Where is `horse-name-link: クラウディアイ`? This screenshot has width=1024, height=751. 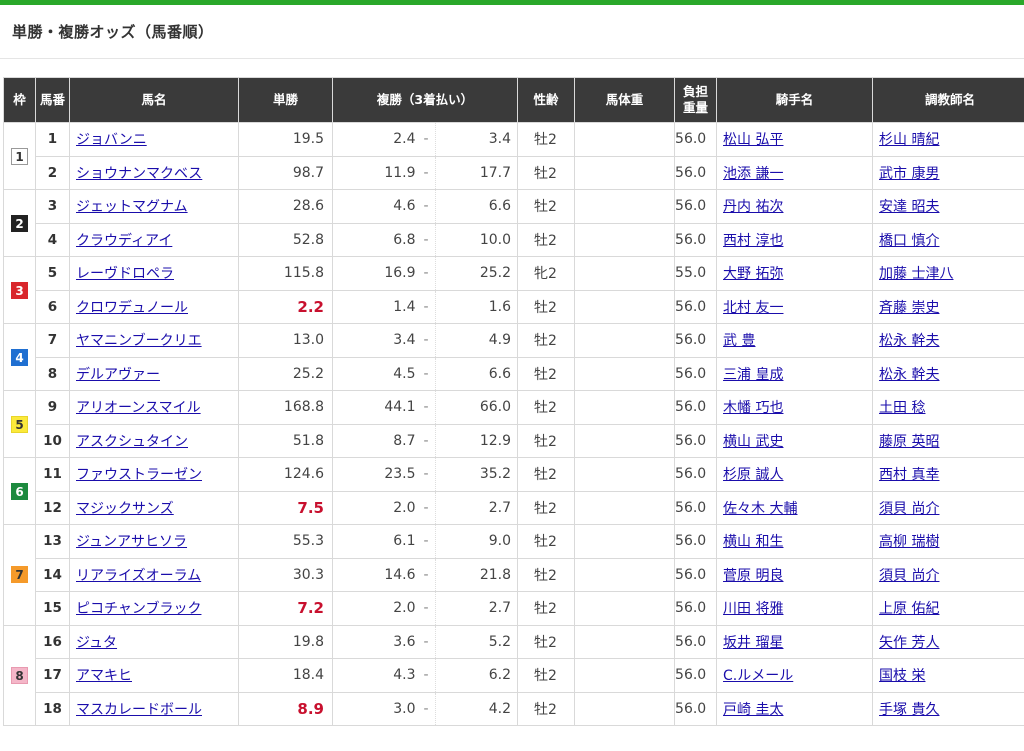 horse-name-link: クラウディアイ is located at coordinates (124, 241).